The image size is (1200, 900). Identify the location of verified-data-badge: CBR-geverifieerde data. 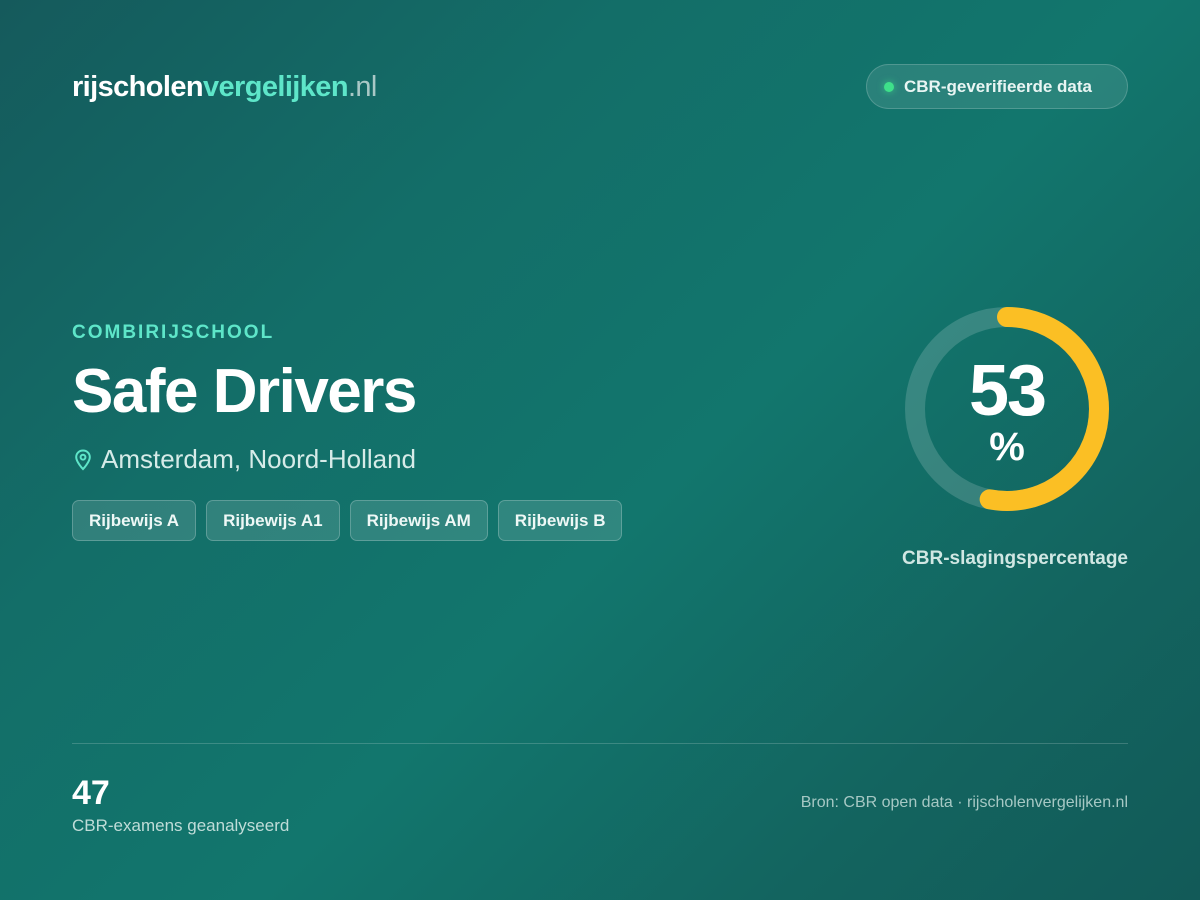
(997, 86).